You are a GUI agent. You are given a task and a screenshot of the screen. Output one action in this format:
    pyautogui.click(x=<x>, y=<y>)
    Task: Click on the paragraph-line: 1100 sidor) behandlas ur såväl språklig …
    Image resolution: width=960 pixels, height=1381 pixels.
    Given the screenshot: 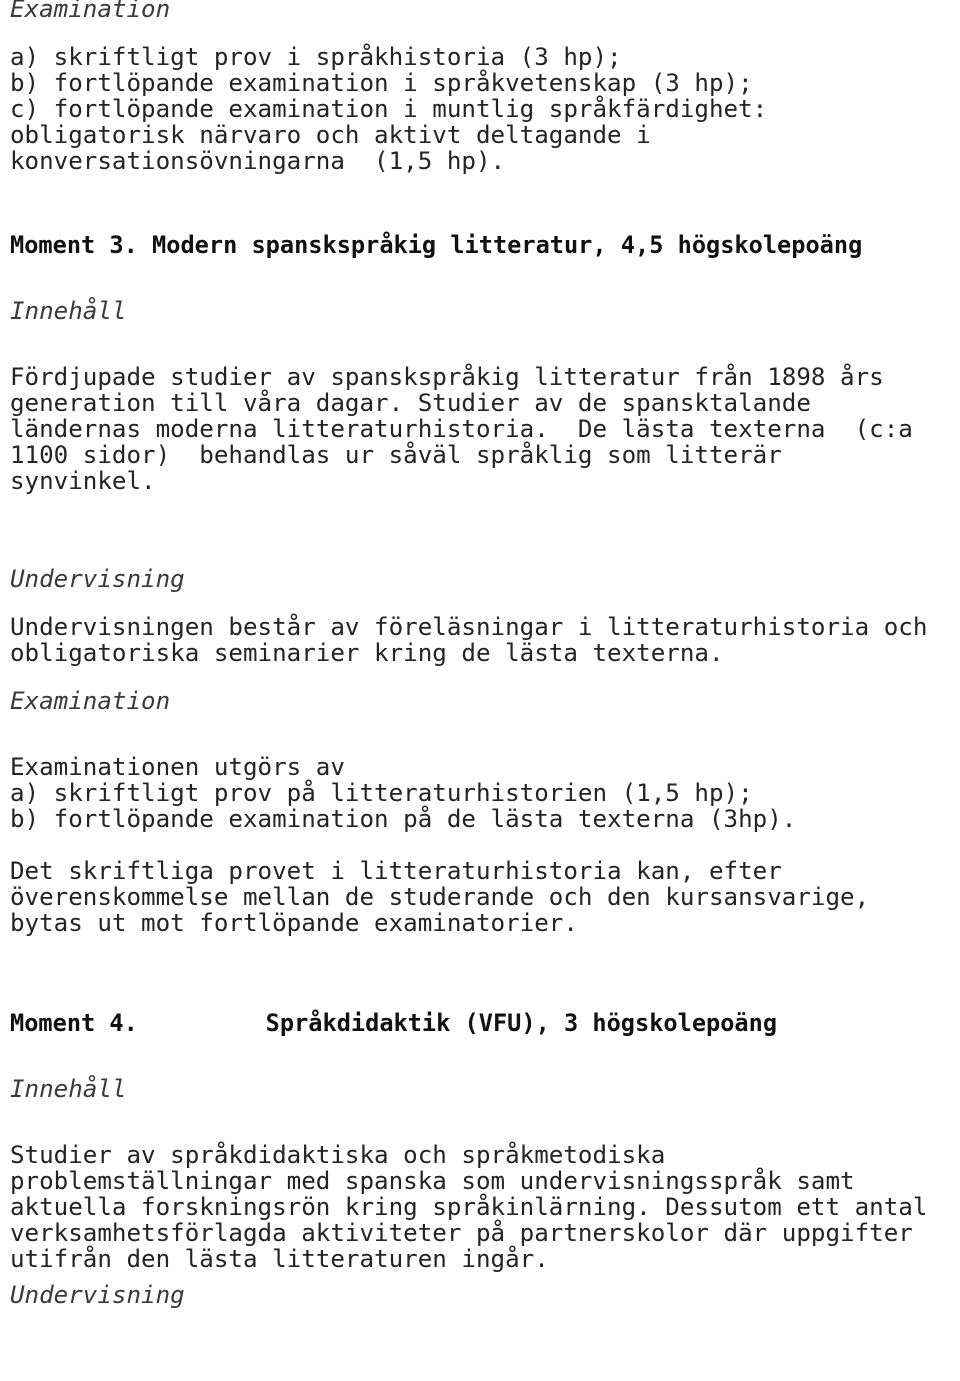 What is the action you would take?
    pyautogui.click(x=396, y=455)
    